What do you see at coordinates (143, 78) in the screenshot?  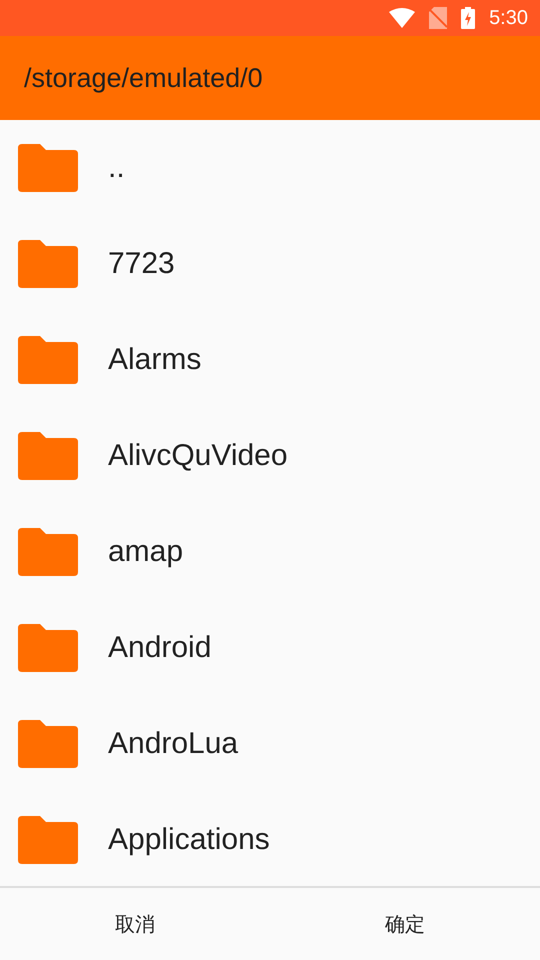 I see `path-title: /storage/emulated/0` at bounding box center [143, 78].